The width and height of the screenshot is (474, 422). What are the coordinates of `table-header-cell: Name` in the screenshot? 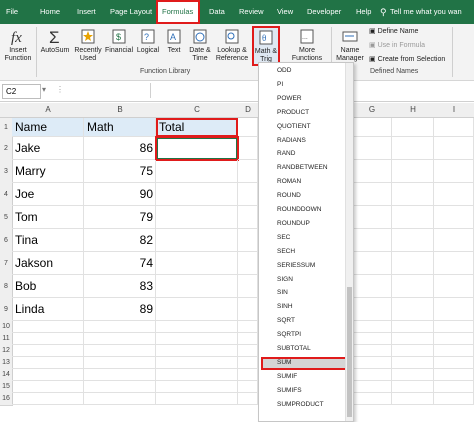 It's located at (48, 127).